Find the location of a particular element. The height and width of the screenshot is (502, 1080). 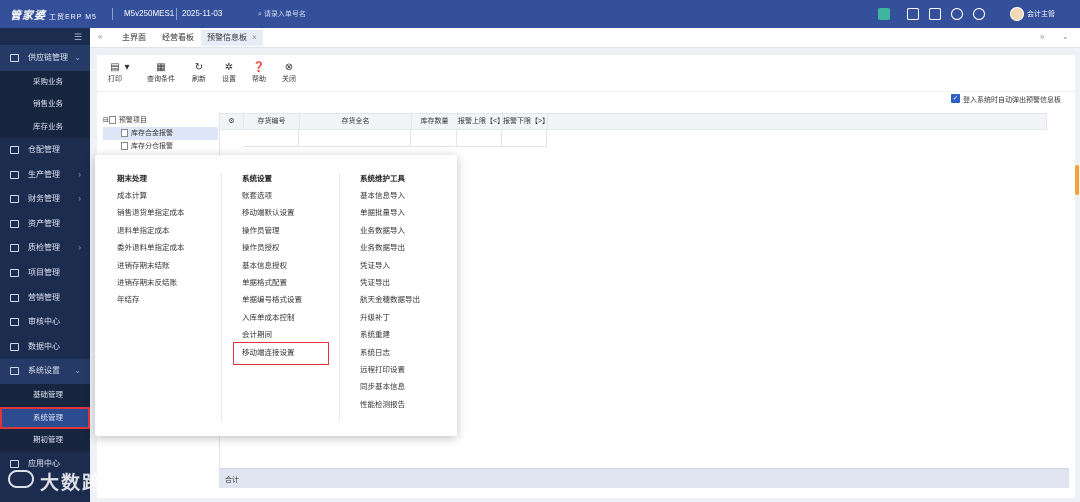

sidebar-item-warehouse: 仓配管理 is located at coordinates (45, 150).